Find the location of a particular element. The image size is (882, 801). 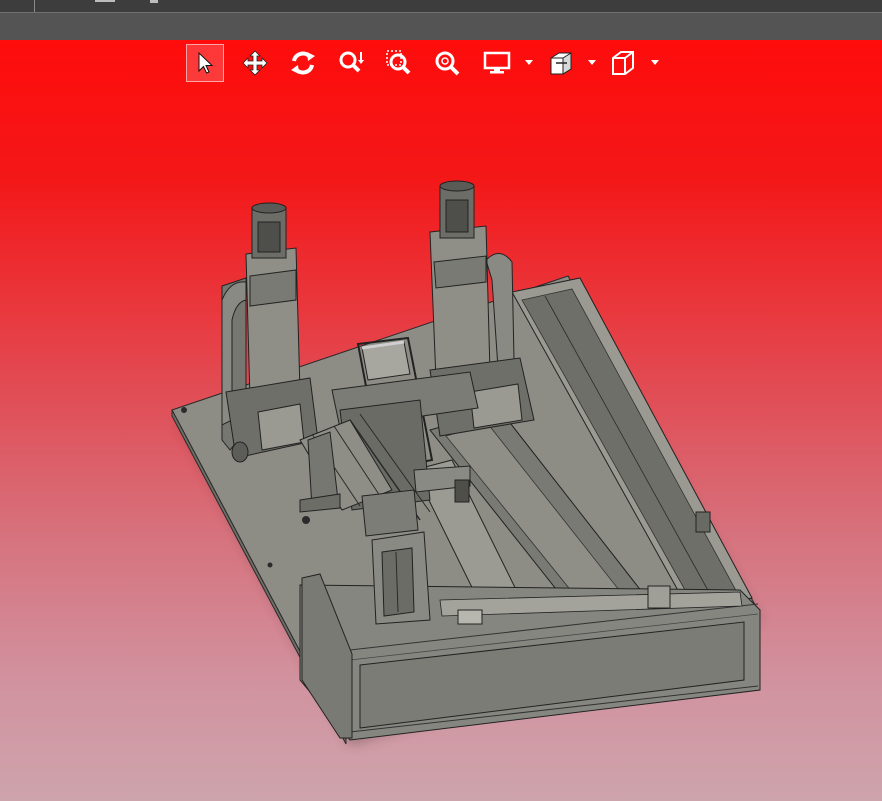

zoom-tool is located at coordinates (351, 63).